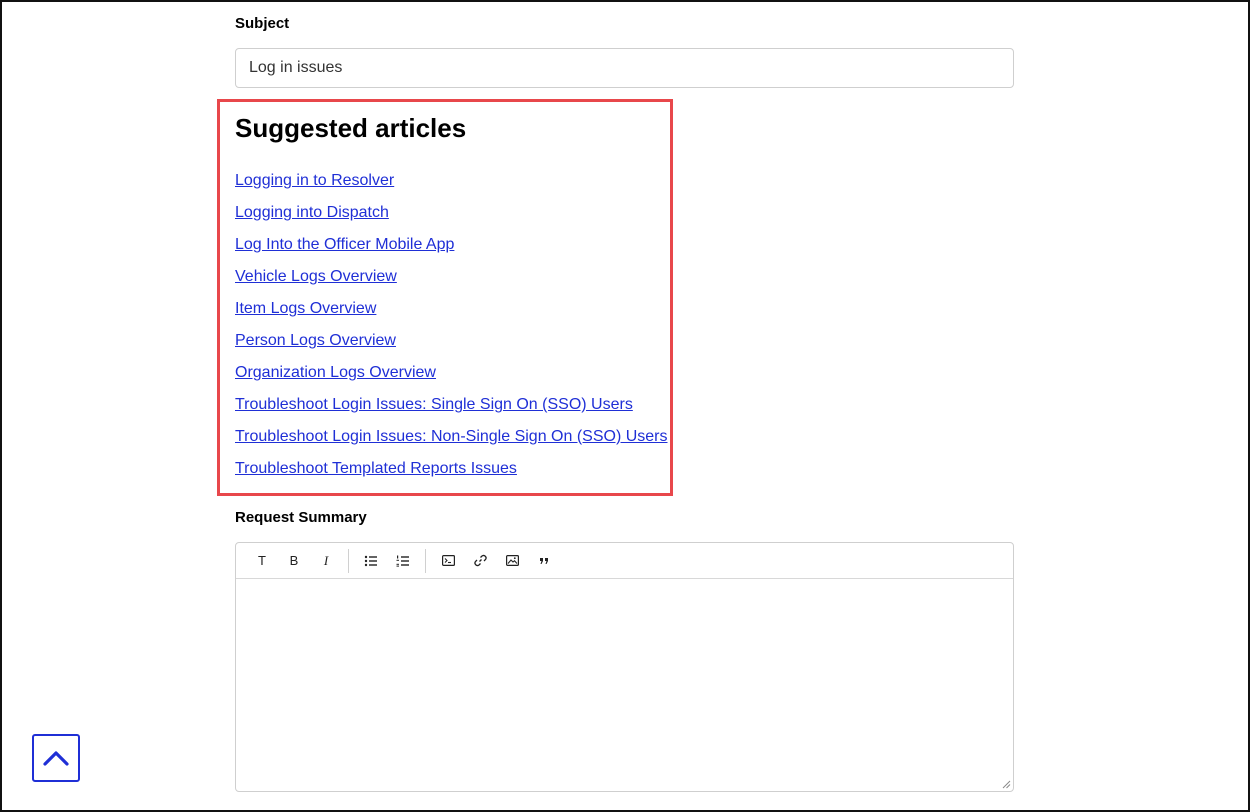  What do you see at coordinates (305, 308) in the screenshot?
I see `article-link: Item Logs Overview` at bounding box center [305, 308].